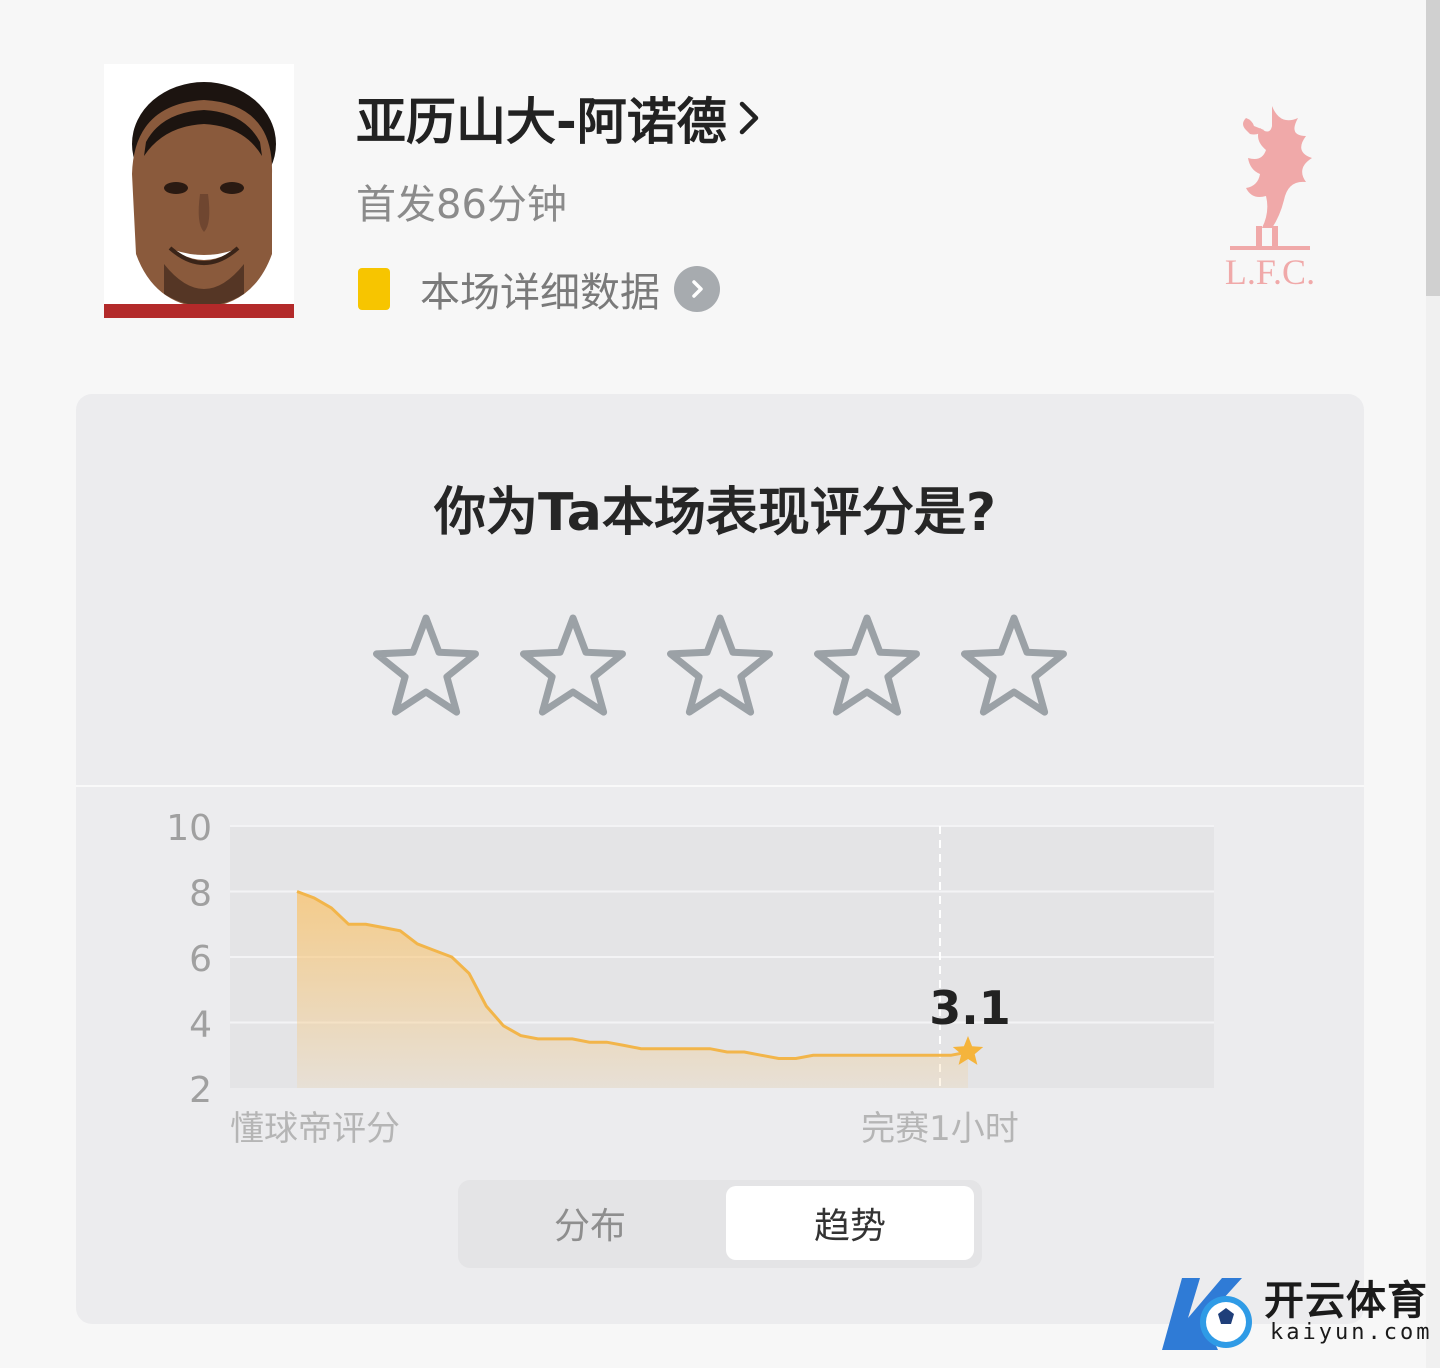 The height and width of the screenshot is (1368, 1440). Describe the element at coordinates (189, 828) in the screenshot. I see `y-tick-label: 10` at that location.